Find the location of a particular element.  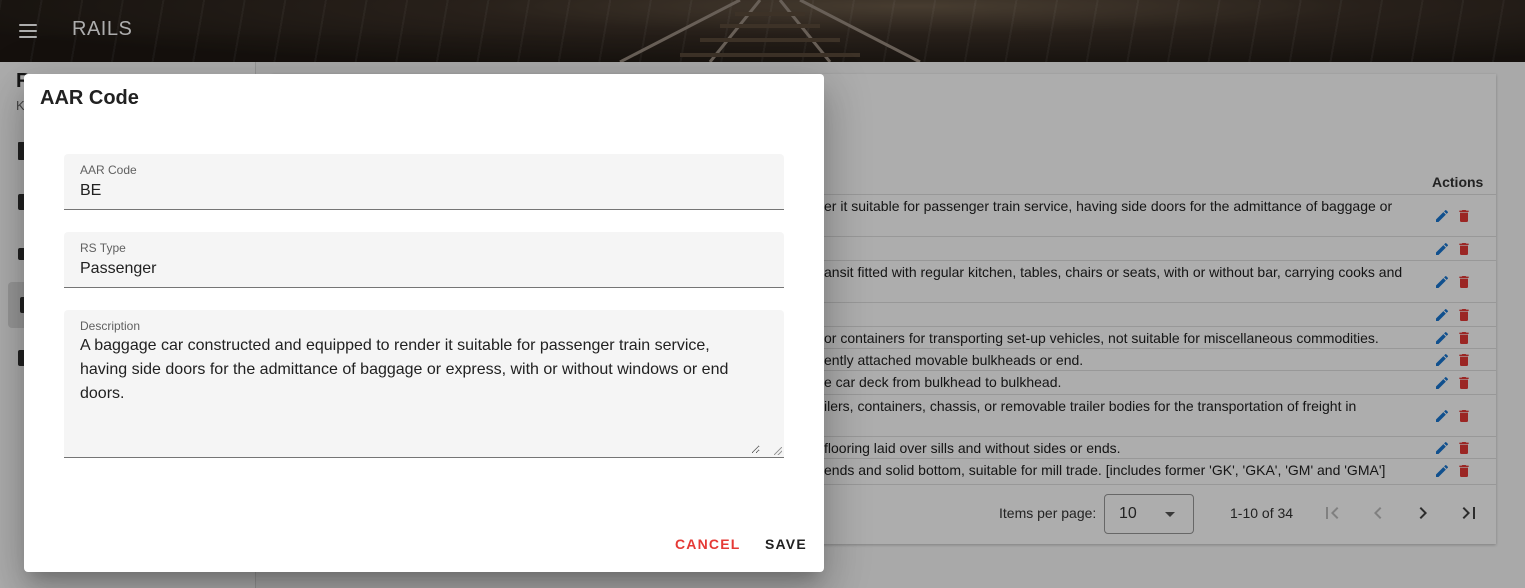

rs-type-label: RS Type is located at coordinates (103, 248).